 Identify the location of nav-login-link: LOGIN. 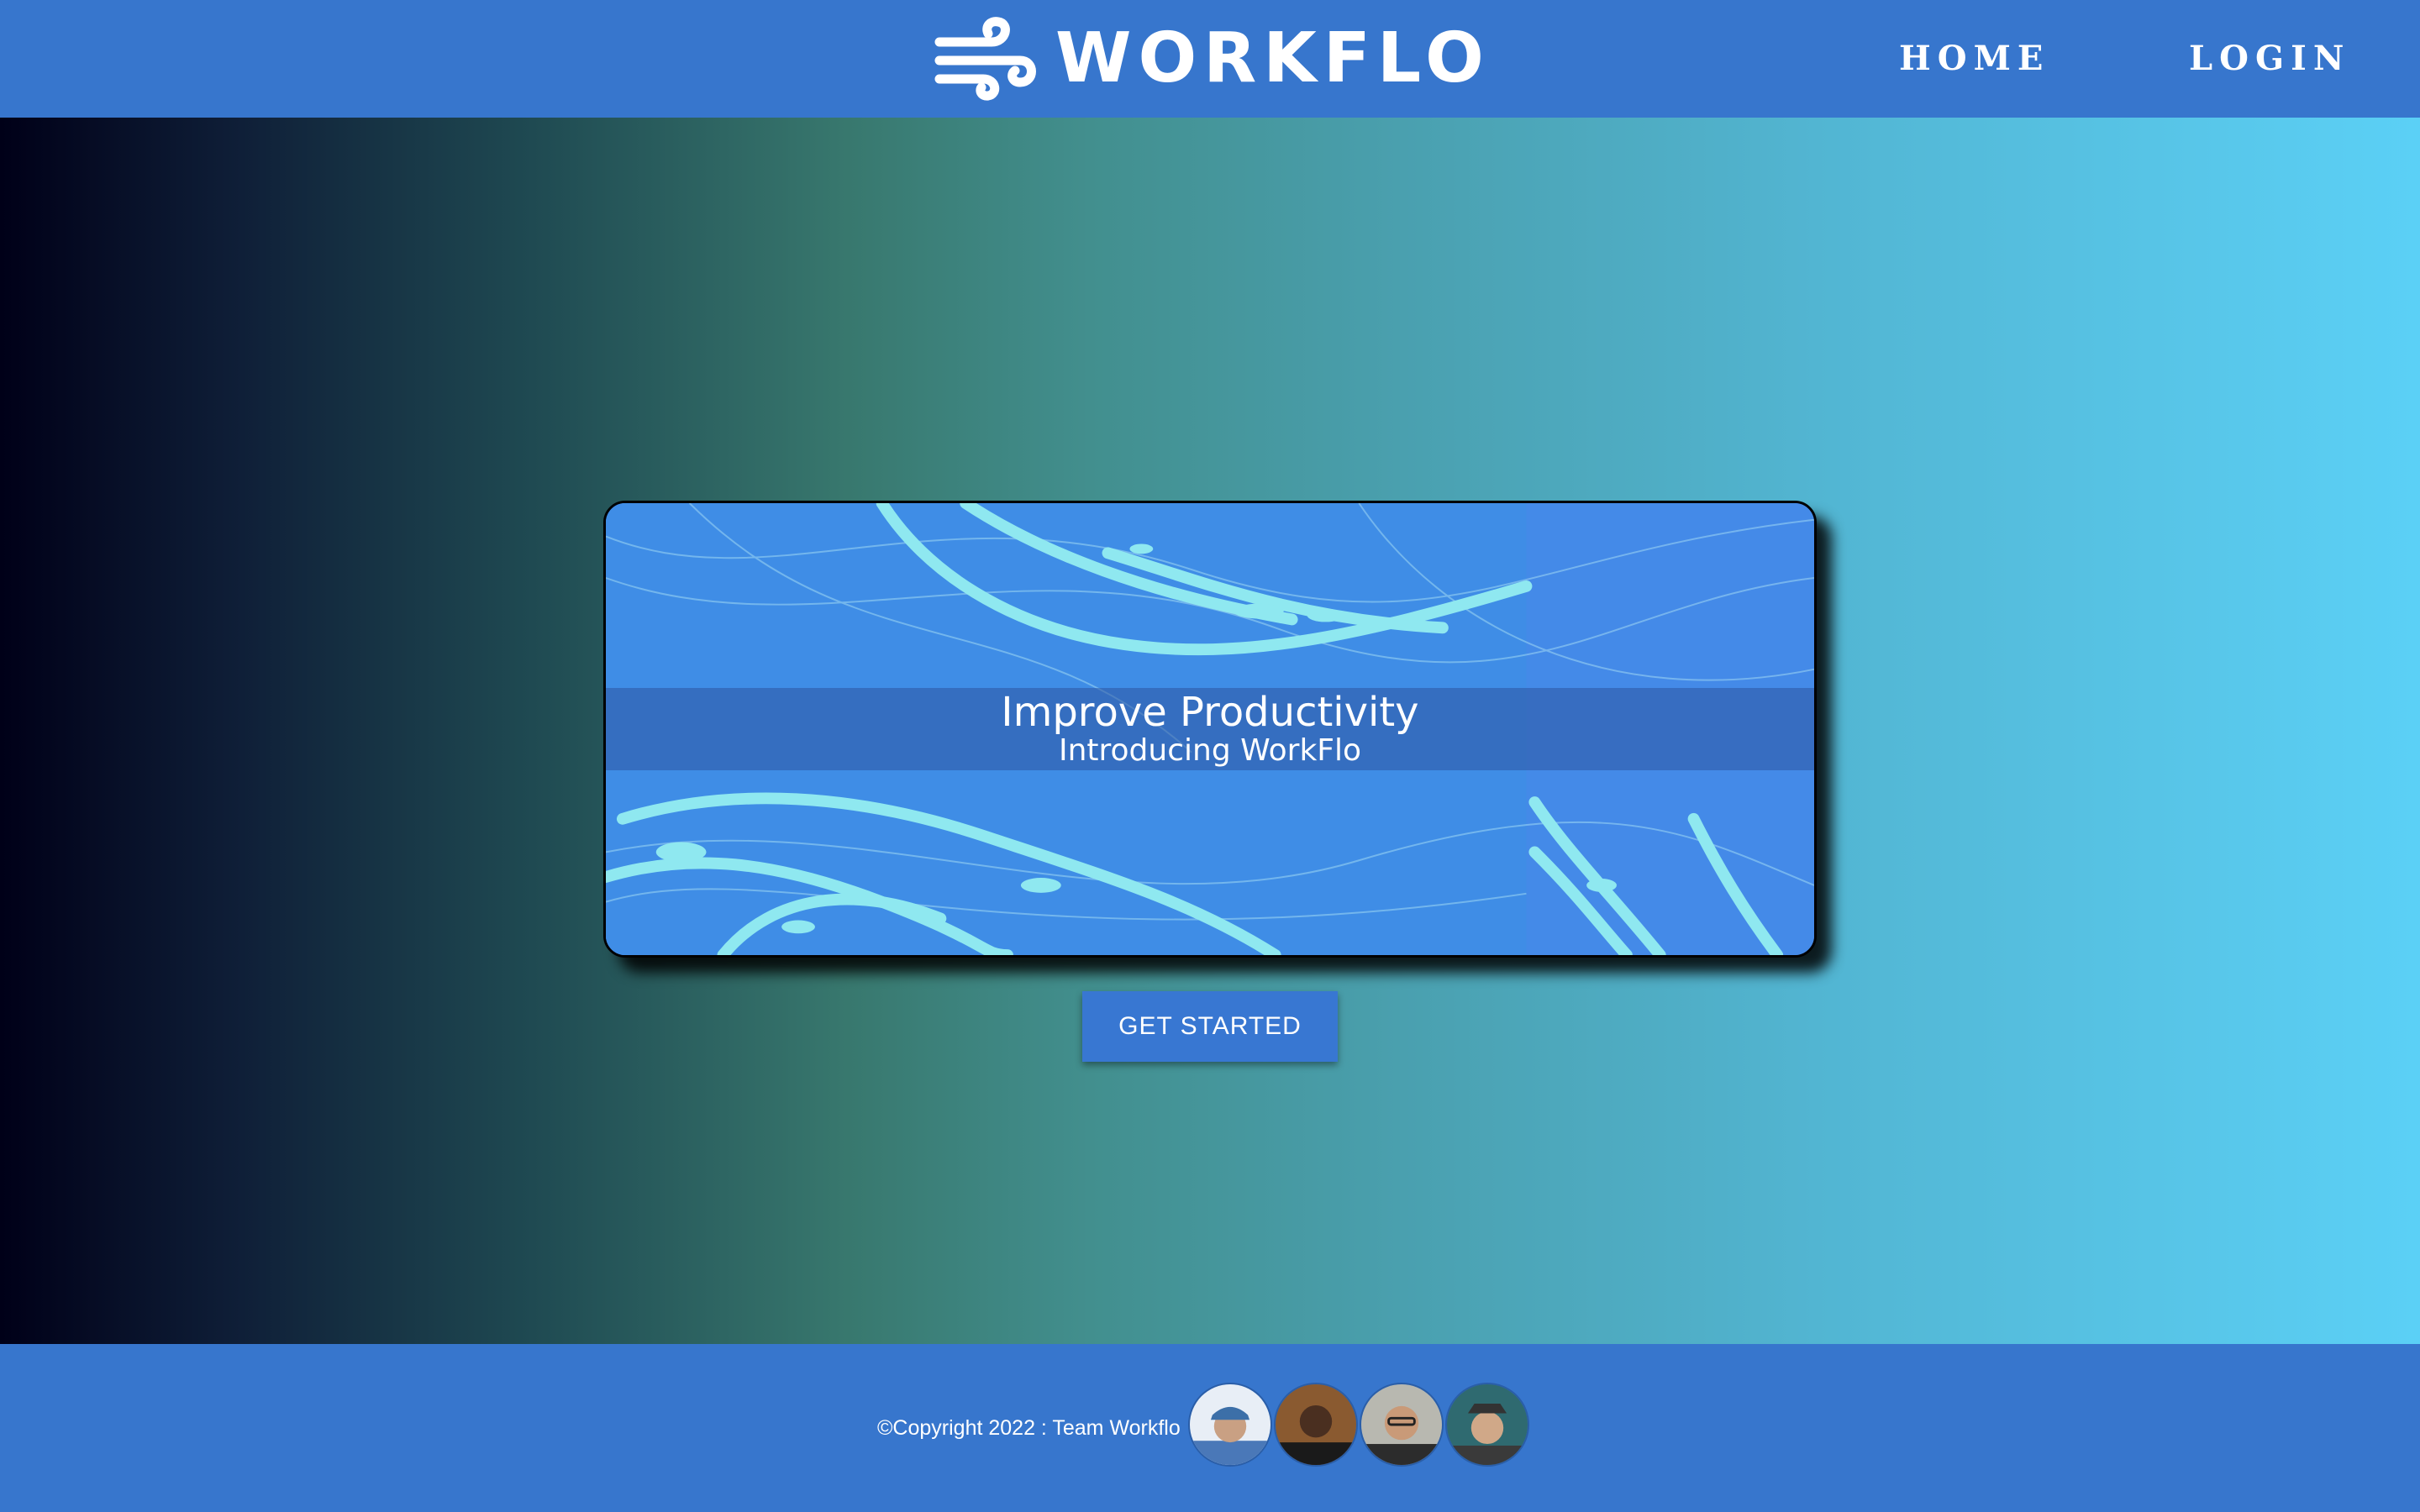
(2269, 59).